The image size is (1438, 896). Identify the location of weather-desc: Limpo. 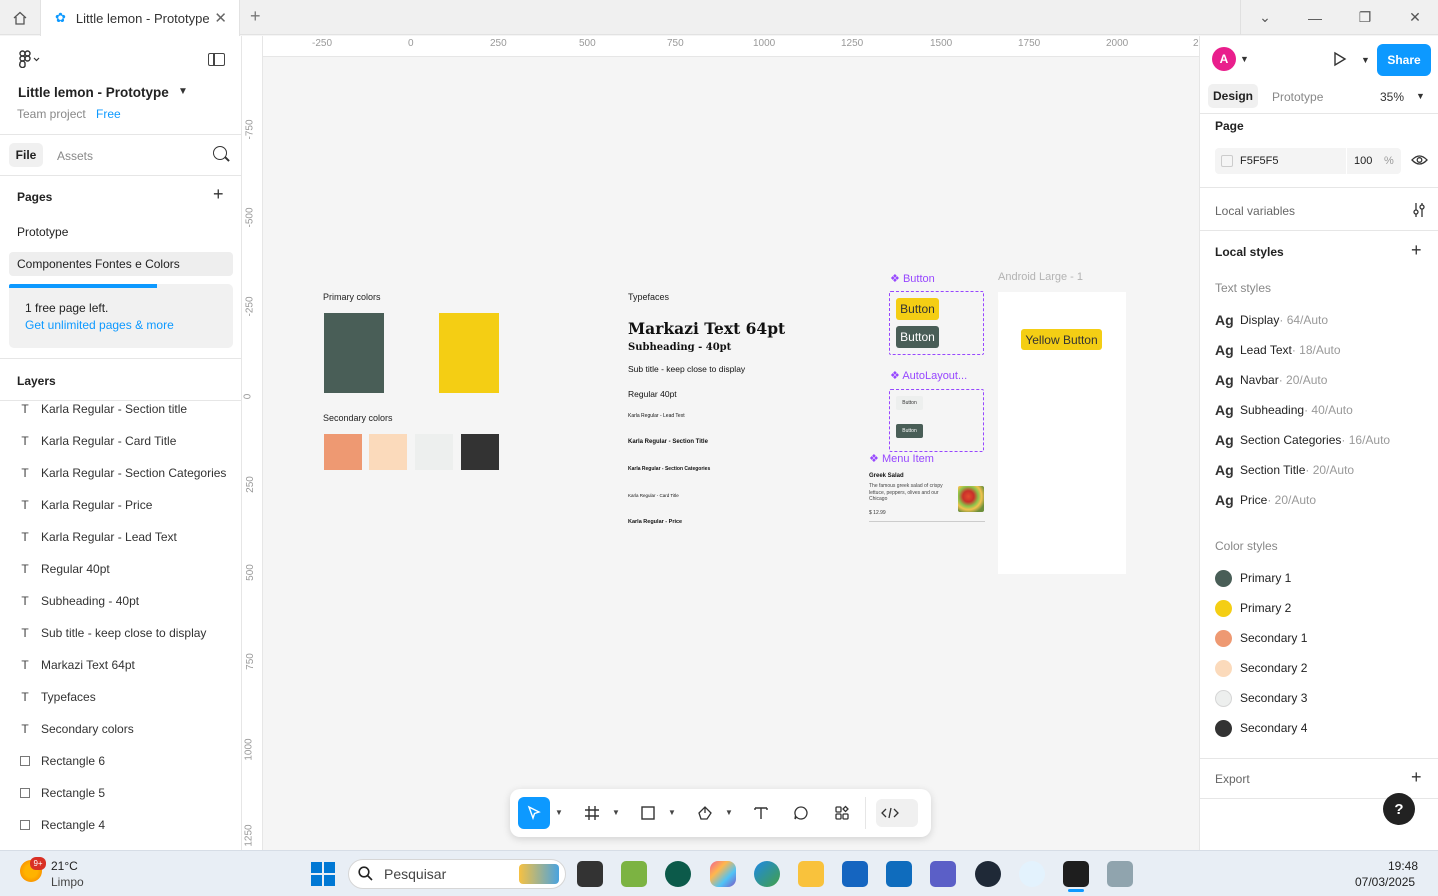
(67, 882).